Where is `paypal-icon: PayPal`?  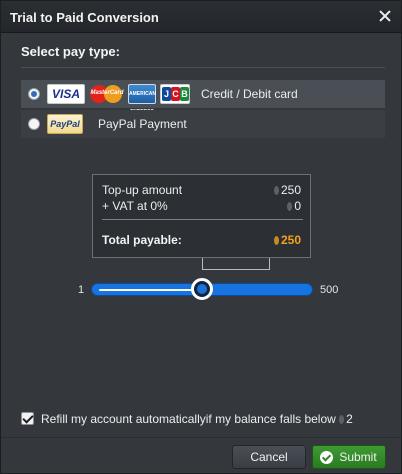 paypal-icon: PayPal is located at coordinates (65, 124).